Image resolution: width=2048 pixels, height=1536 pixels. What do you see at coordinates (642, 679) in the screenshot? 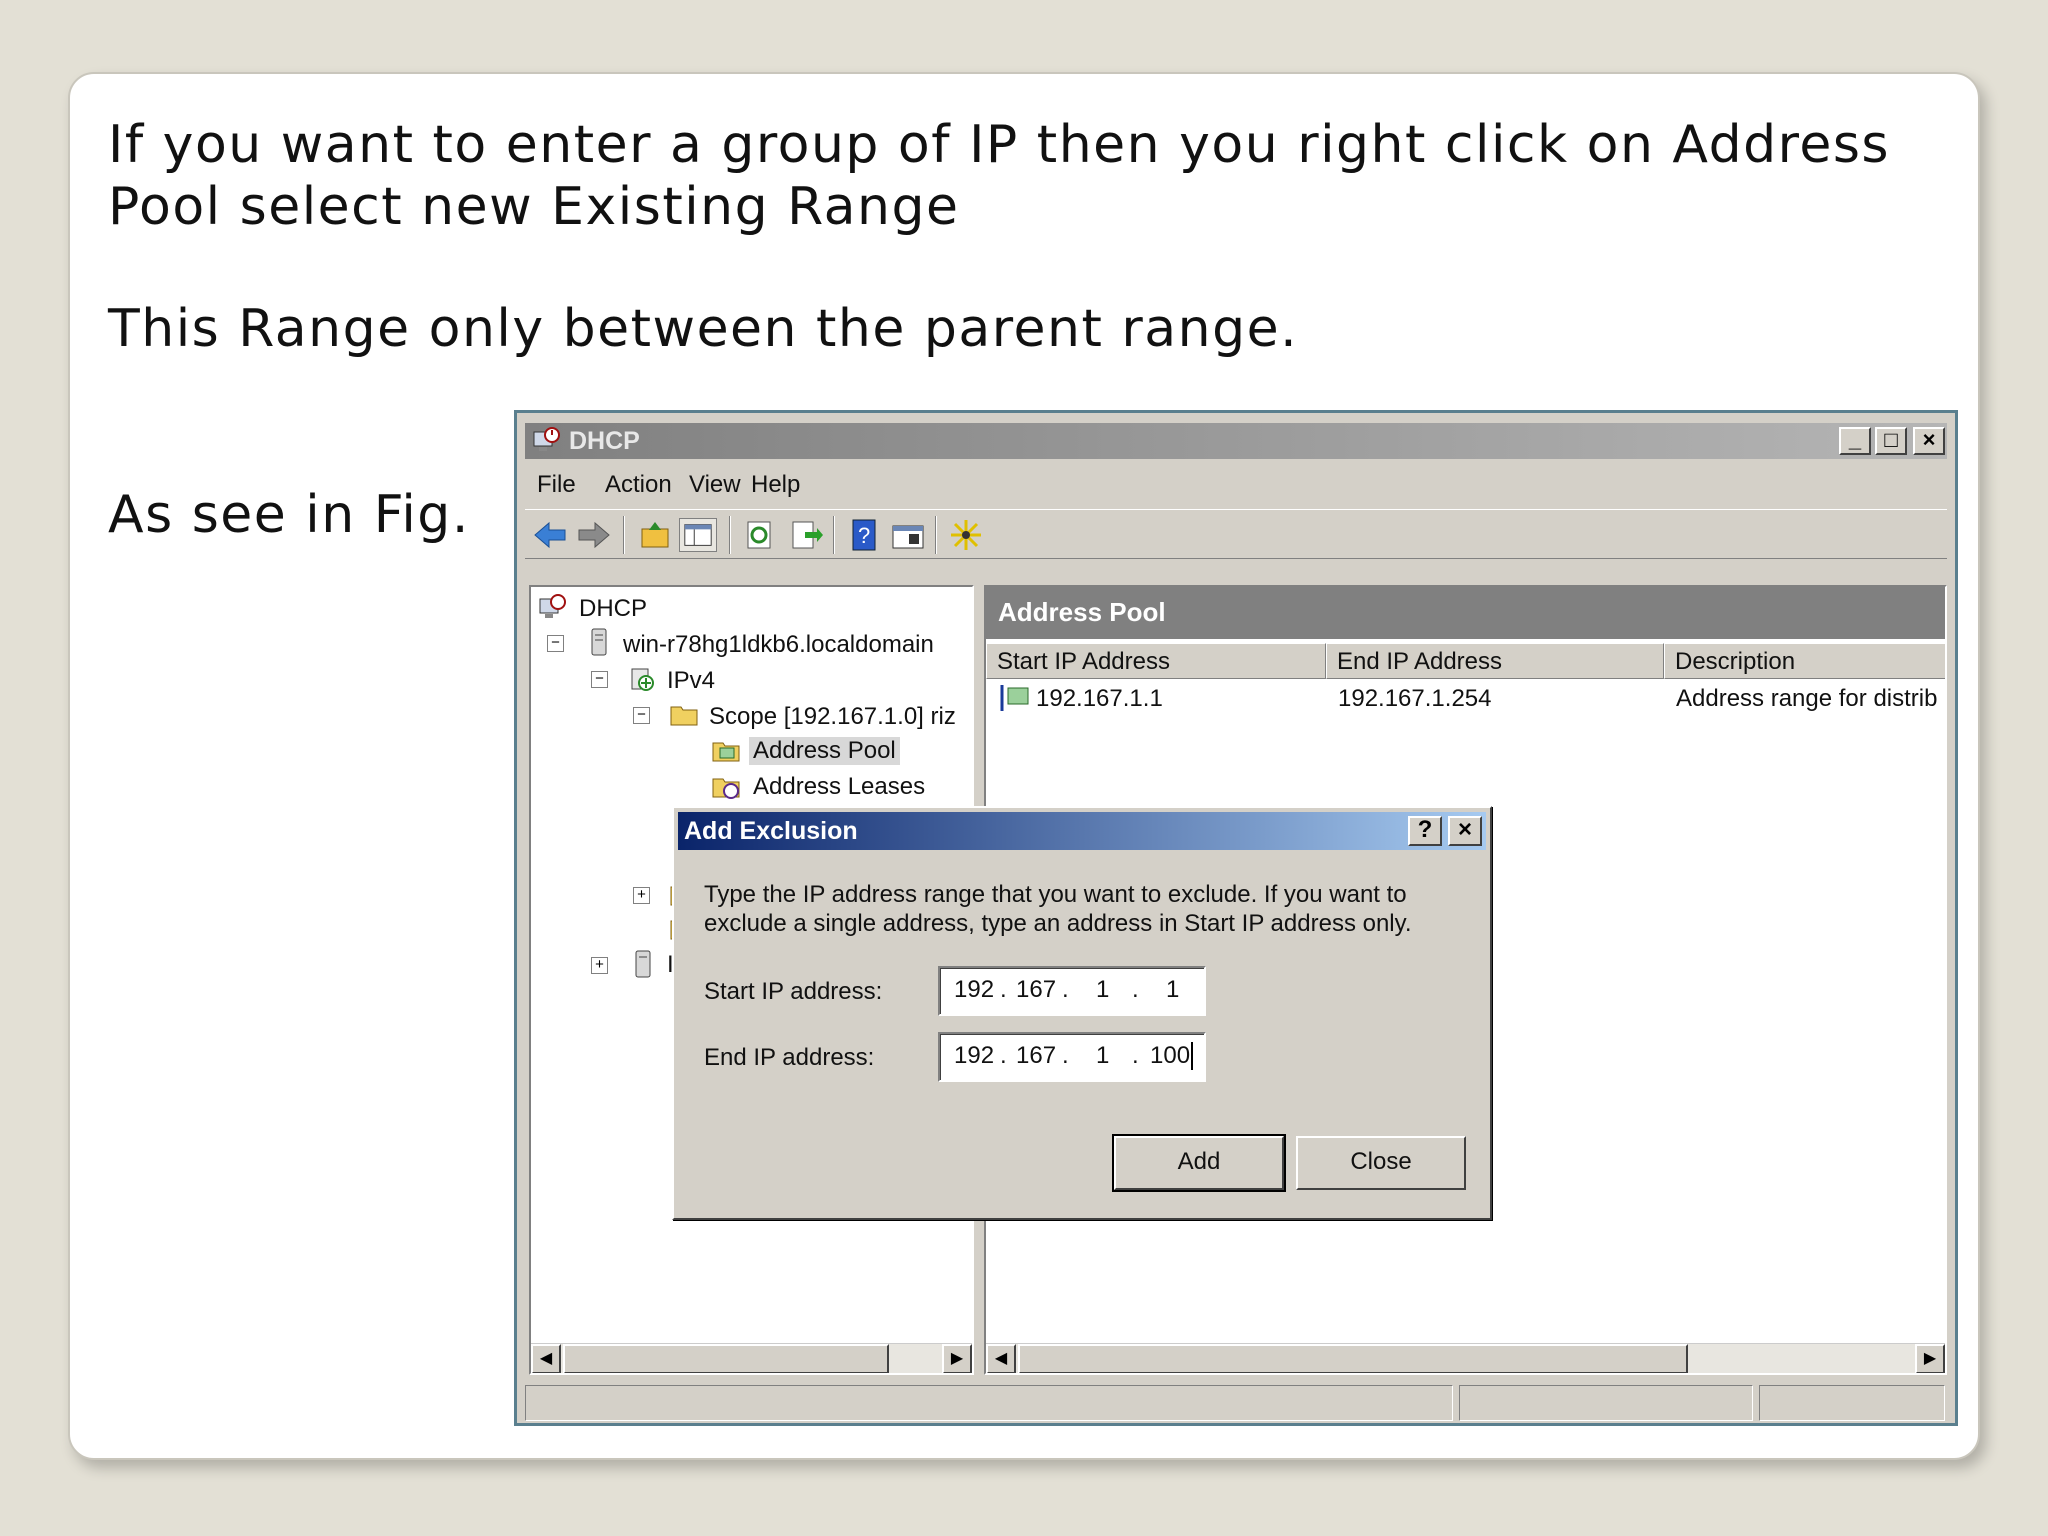
I see `ipv4-icon` at bounding box center [642, 679].